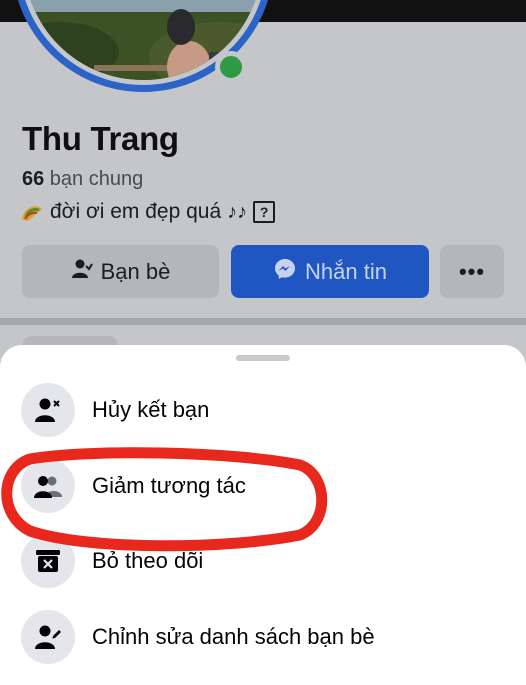 This screenshot has width=526, height=685. I want to click on unfollow-box-icon, so click(48, 561).